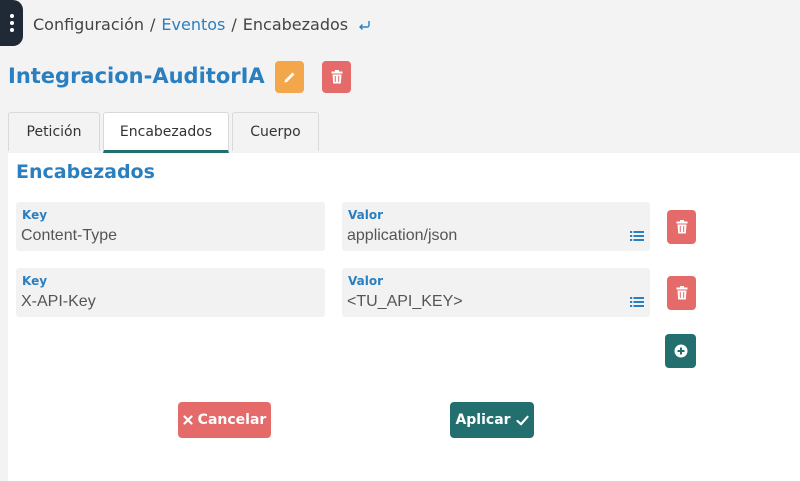 The image size is (800, 481). I want to click on header-key-field: Key X-API-Key, so click(170, 292).